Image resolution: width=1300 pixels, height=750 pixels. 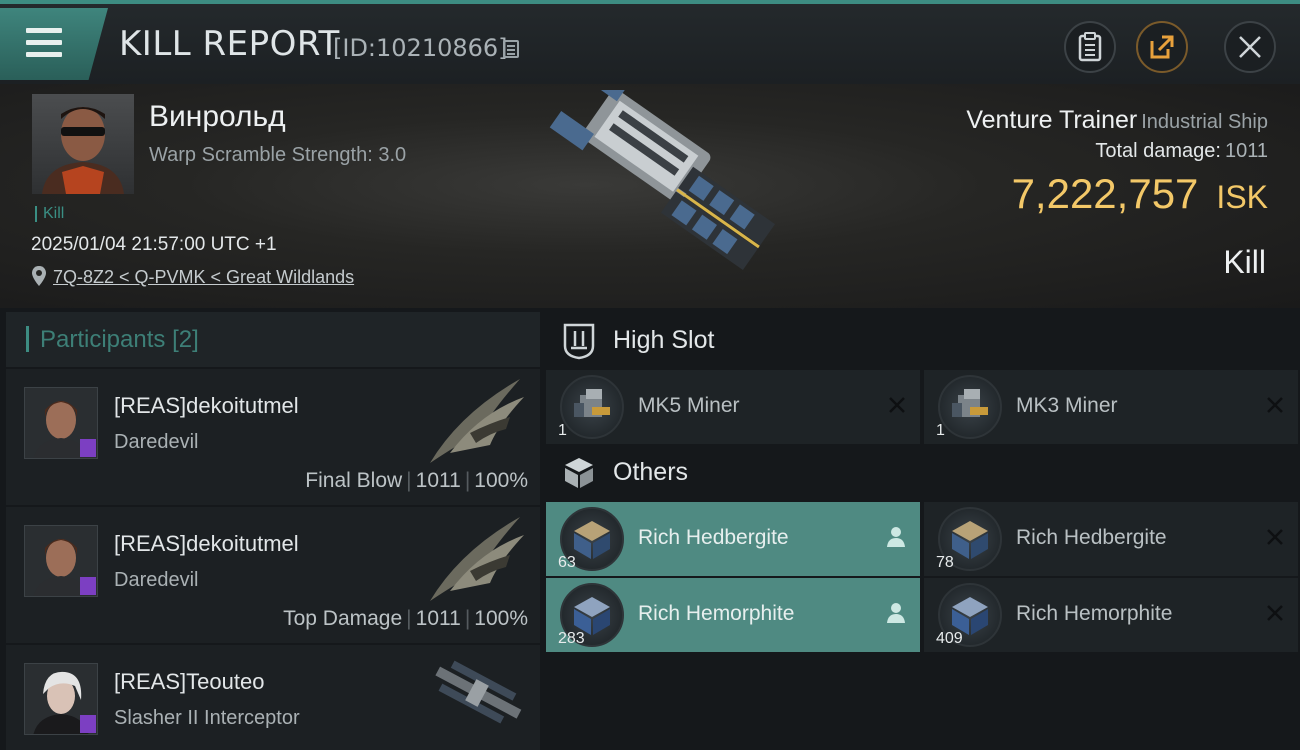 What do you see at coordinates (664, 340) in the screenshot?
I see `high-slot-title: High Slot` at bounding box center [664, 340].